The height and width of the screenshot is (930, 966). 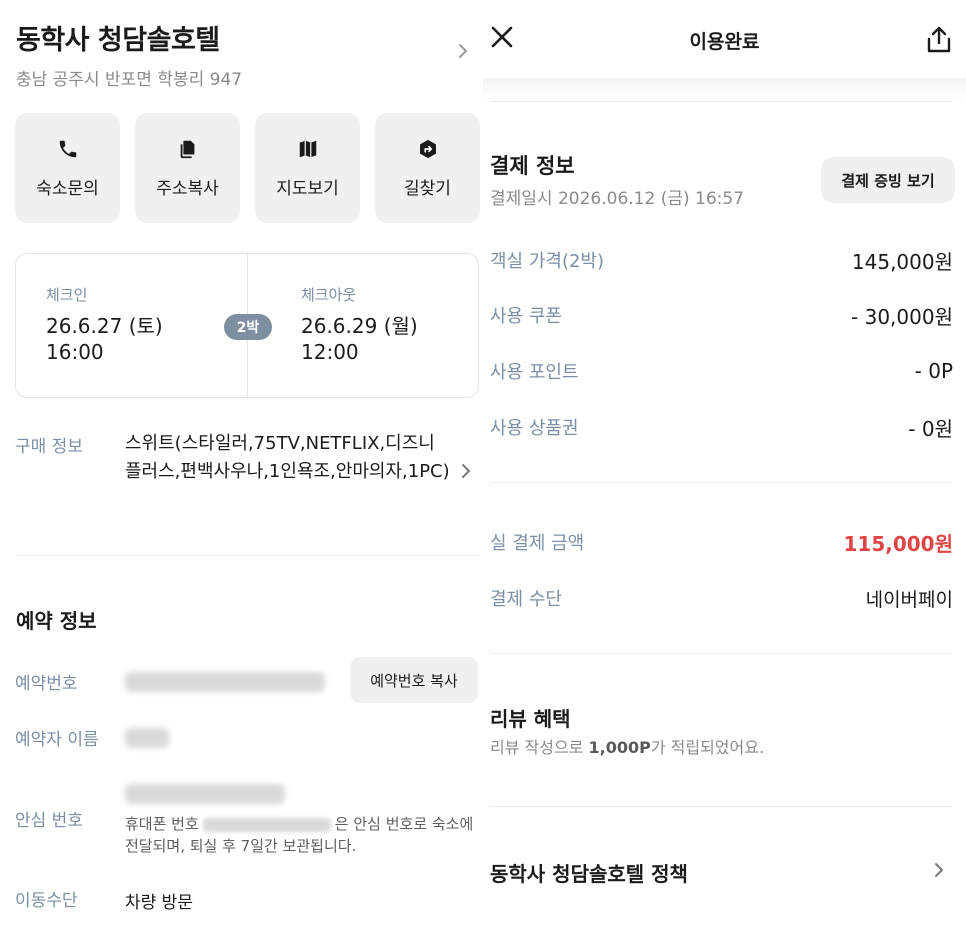 What do you see at coordinates (330, 352) in the screenshot?
I see `checkout-time: 12:00` at bounding box center [330, 352].